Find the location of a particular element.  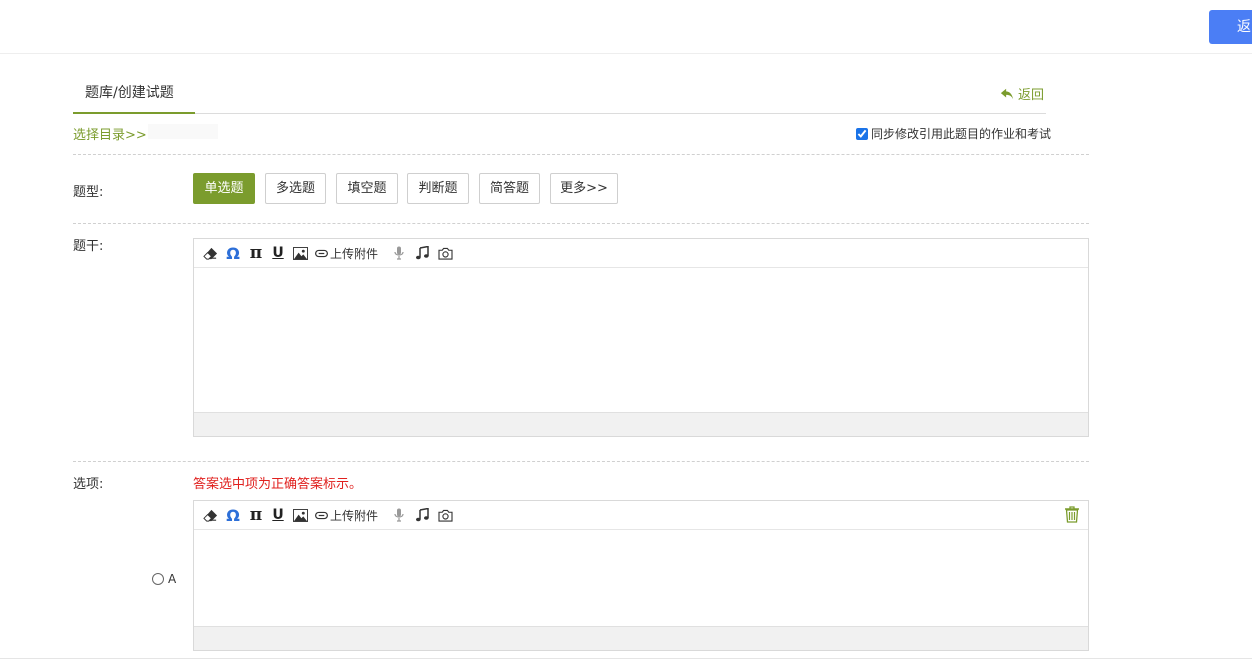

top-bar: 返回 is located at coordinates (626, 27).